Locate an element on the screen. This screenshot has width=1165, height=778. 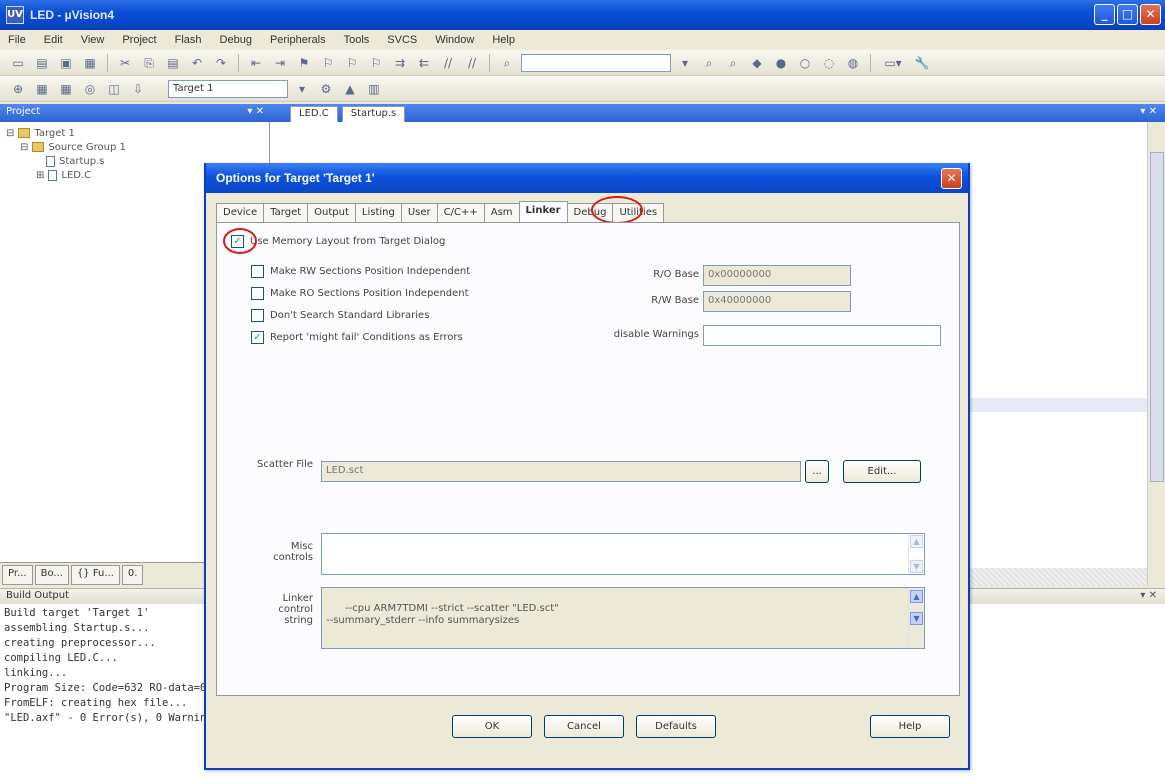
menu-edit: Edit is located at coordinates (53, 40).